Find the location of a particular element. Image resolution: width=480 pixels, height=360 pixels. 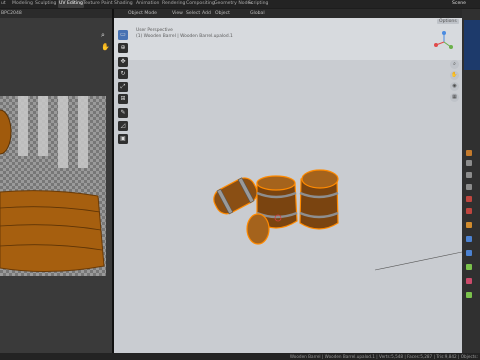

data-properties-icon is located at coordinates (469, 267).